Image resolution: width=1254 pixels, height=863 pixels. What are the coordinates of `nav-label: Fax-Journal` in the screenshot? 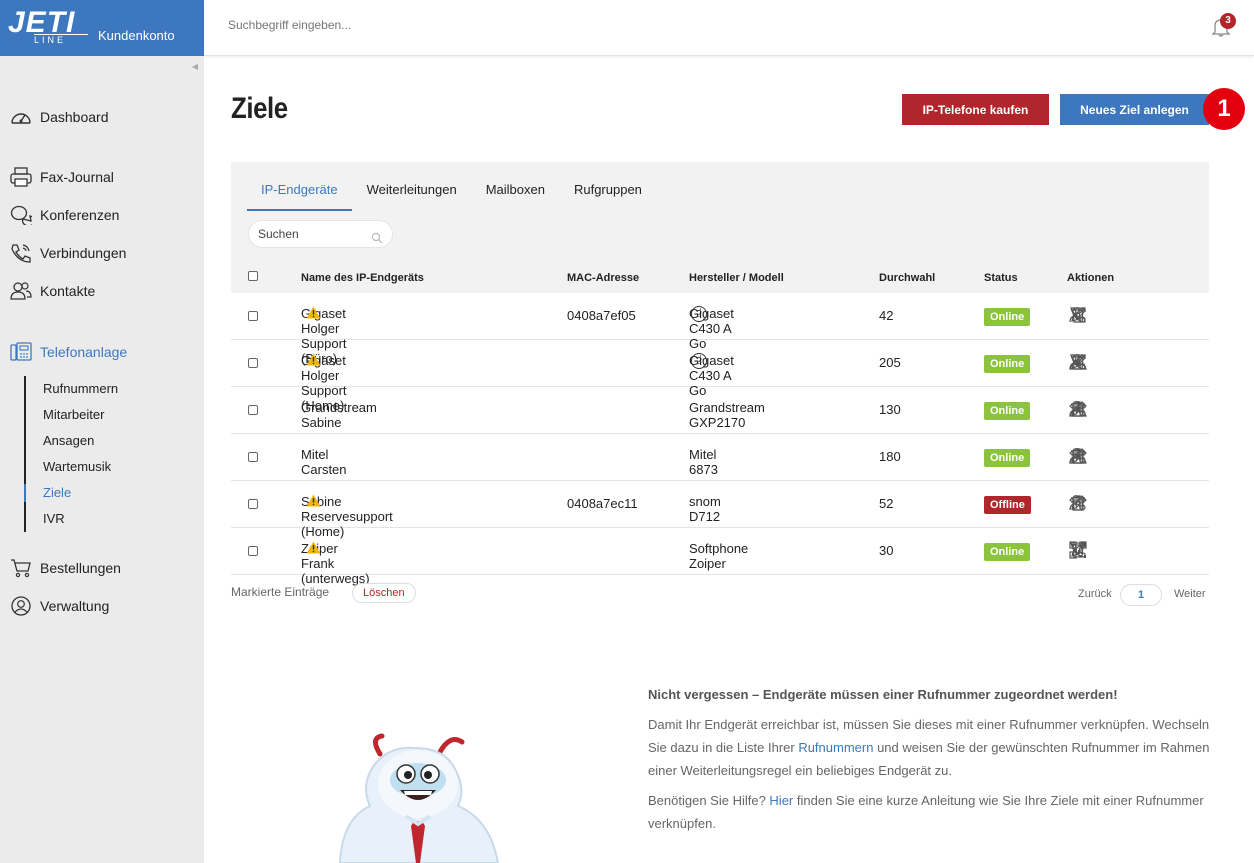 It's located at (77, 177).